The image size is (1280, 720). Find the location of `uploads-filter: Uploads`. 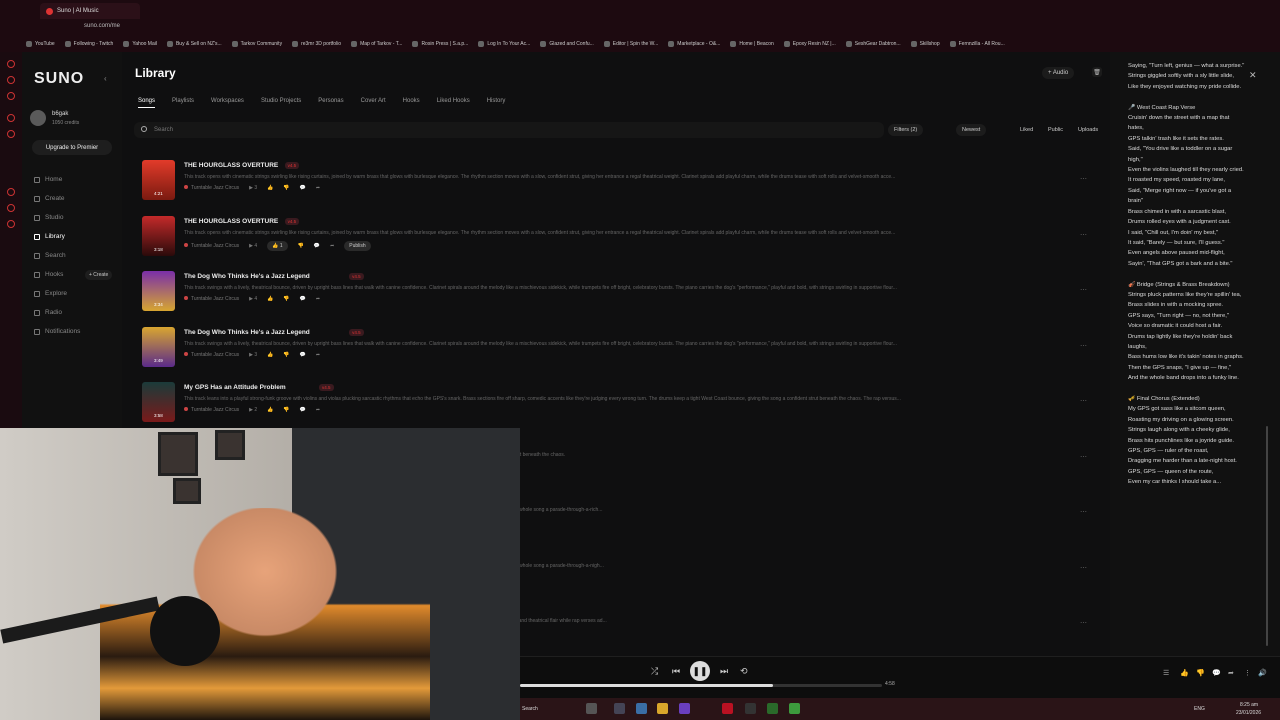

uploads-filter: Uploads is located at coordinates (1088, 130).